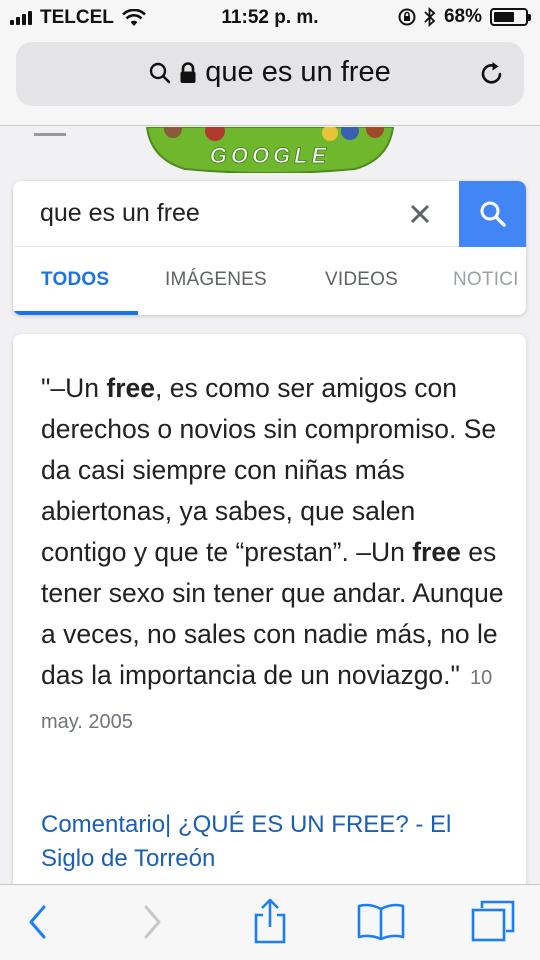  I want to click on search-button, so click(492, 214).